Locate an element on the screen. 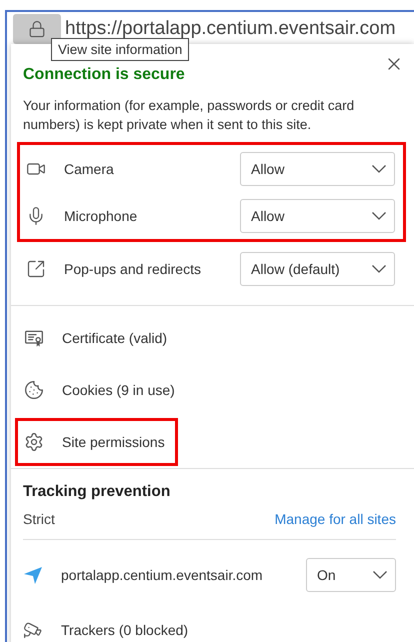 Image resolution: width=414 pixels, height=642 pixels. tracking-title: Tracking prevention is located at coordinates (97, 492).